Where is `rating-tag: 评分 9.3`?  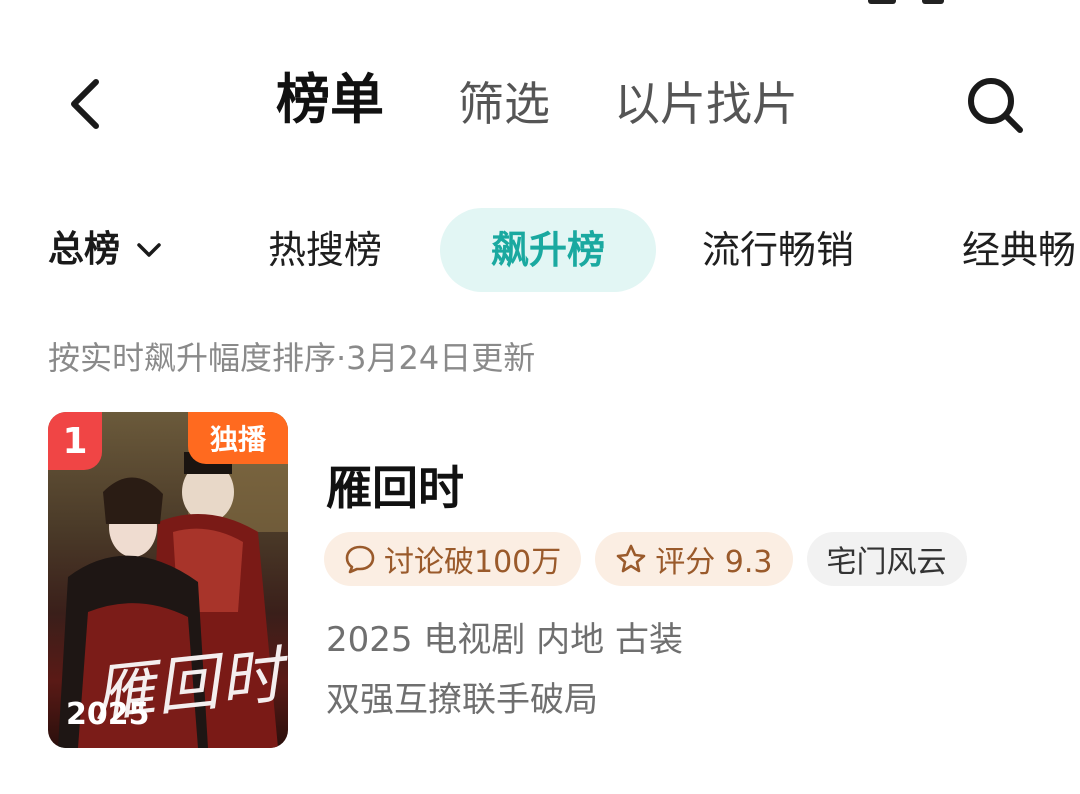 rating-tag: 评分 9.3 is located at coordinates (694, 559).